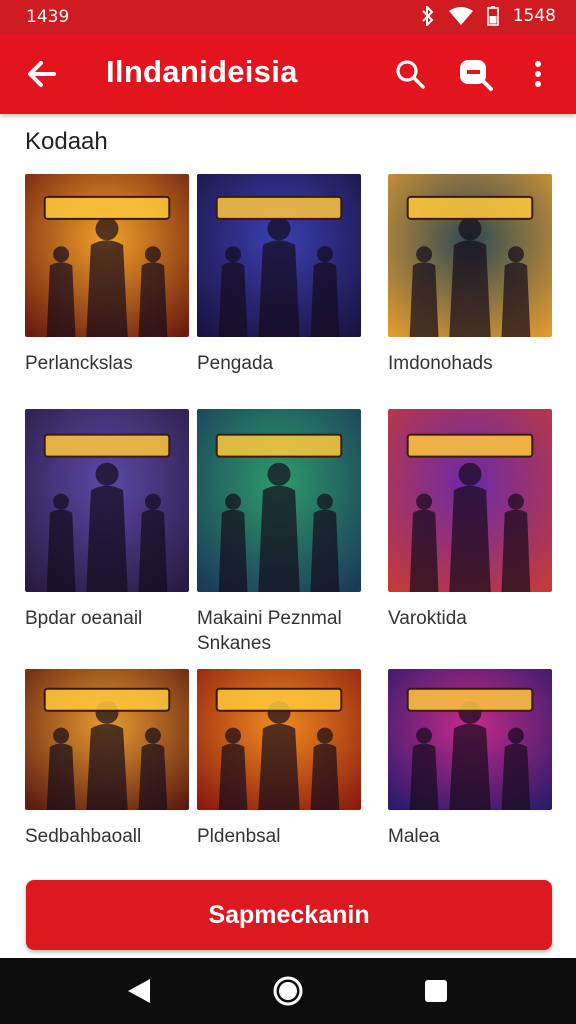 The height and width of the screenshot is (1024, 576). I want to click on back-triangle-icon, so click(139, 991).